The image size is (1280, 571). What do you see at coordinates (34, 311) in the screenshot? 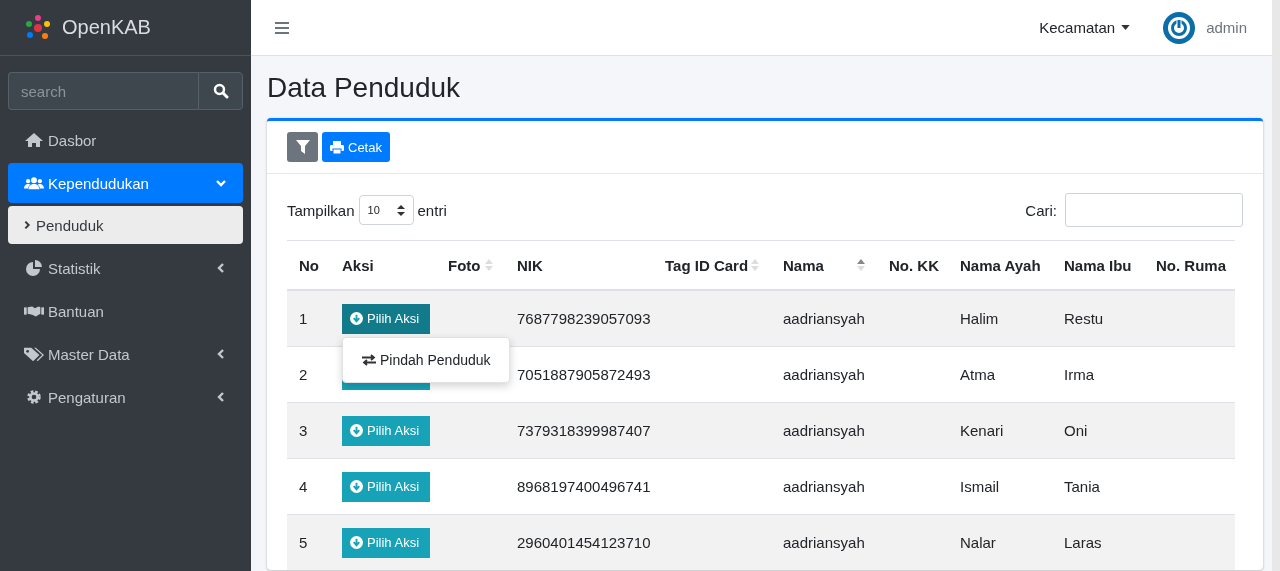
I see `handshake-icon` at bounding box center [34, 311].